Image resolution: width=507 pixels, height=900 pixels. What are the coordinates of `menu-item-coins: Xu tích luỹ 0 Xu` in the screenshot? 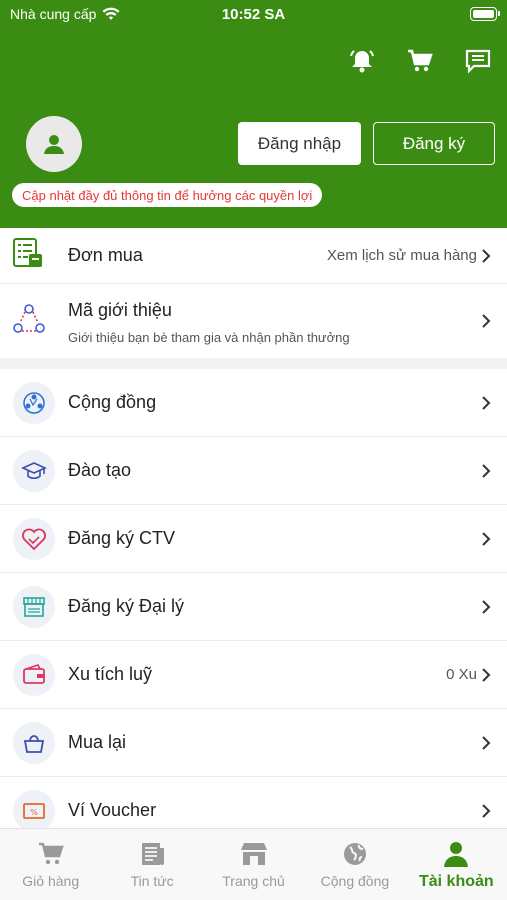 It's located at (253, 675).